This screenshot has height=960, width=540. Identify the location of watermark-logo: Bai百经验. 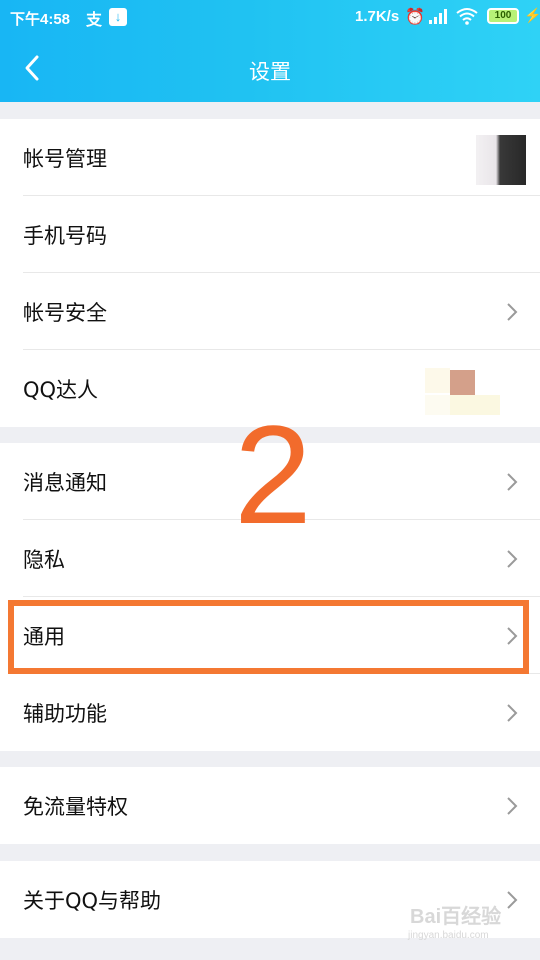
(456, 917).